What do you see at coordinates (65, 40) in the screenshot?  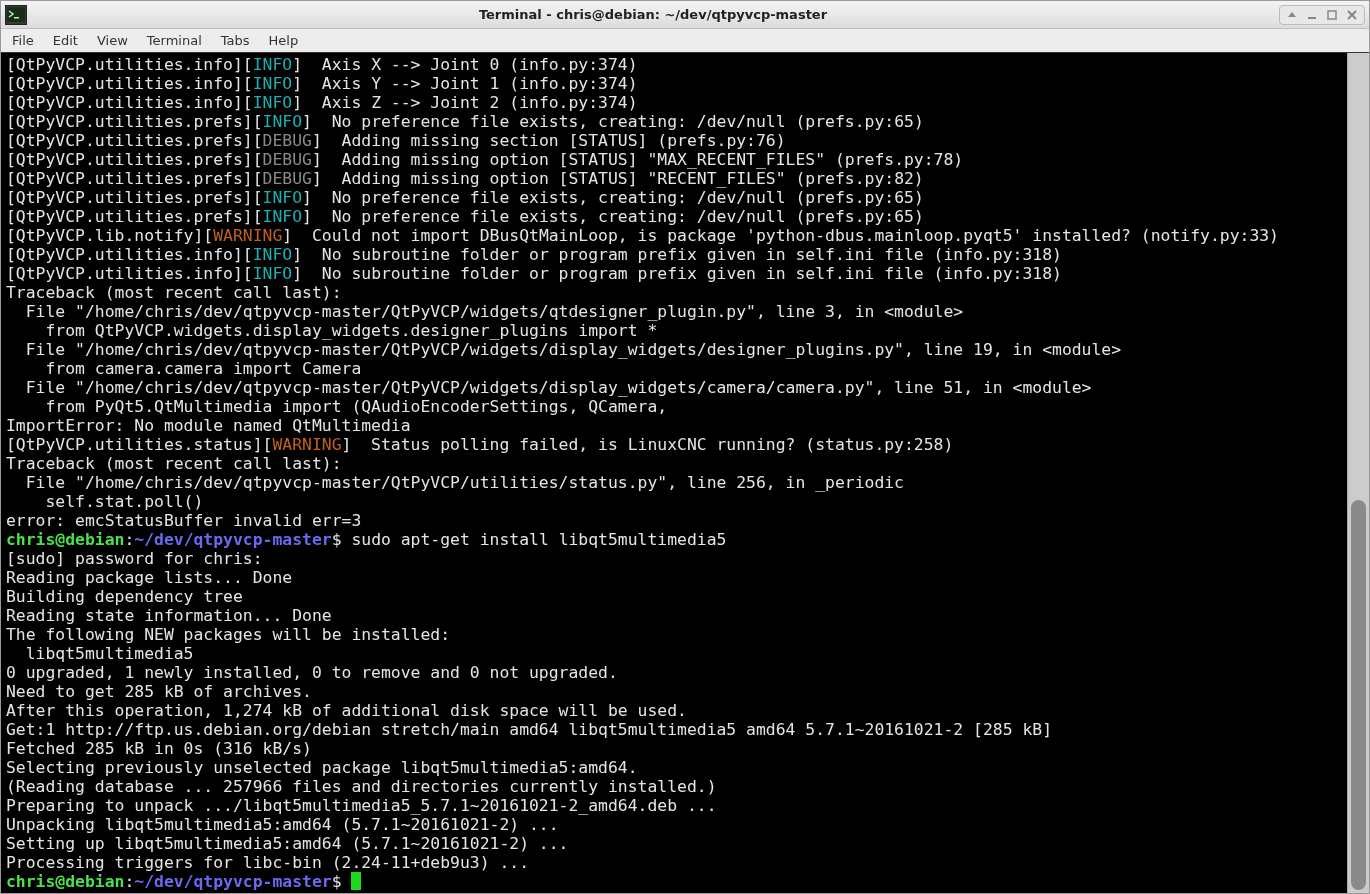 I see `menu-item: Edit` at bounding box center [65, 40].